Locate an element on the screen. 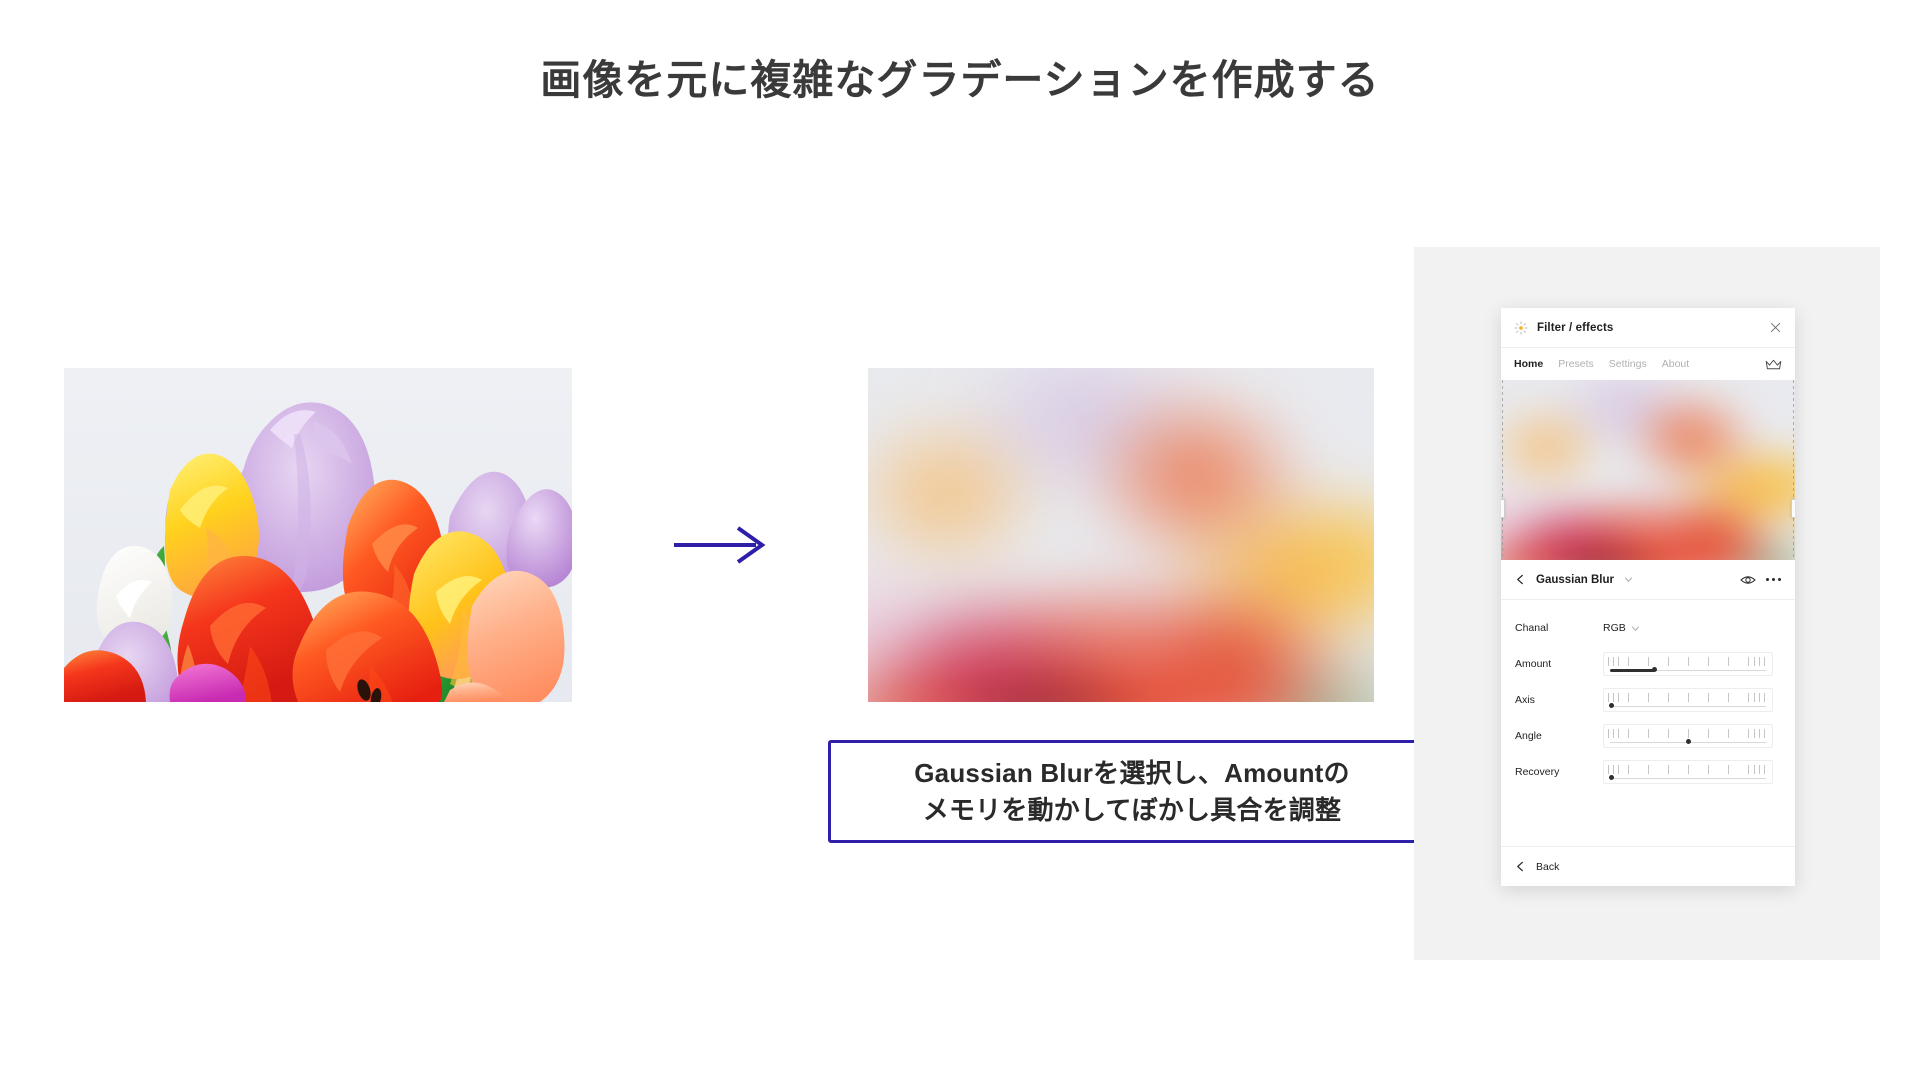 The width and height of the screenshot is (1920, 1080). param-row-recovery: Recovery is located at coordinates (1648, 772).